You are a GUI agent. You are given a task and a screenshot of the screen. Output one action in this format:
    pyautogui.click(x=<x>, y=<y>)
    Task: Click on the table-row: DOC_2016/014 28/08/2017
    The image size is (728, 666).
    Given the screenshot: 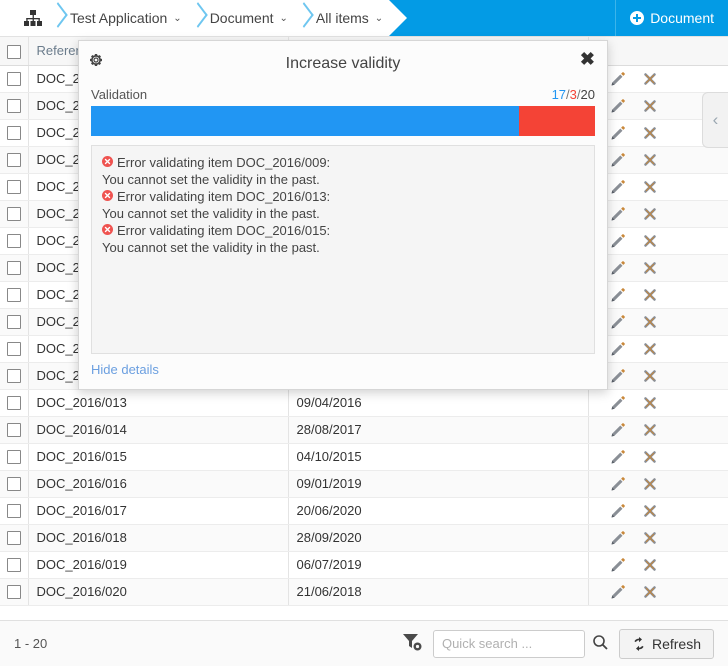 What is the action you would take?
    pyautogui.click(x=364, y=430)
    